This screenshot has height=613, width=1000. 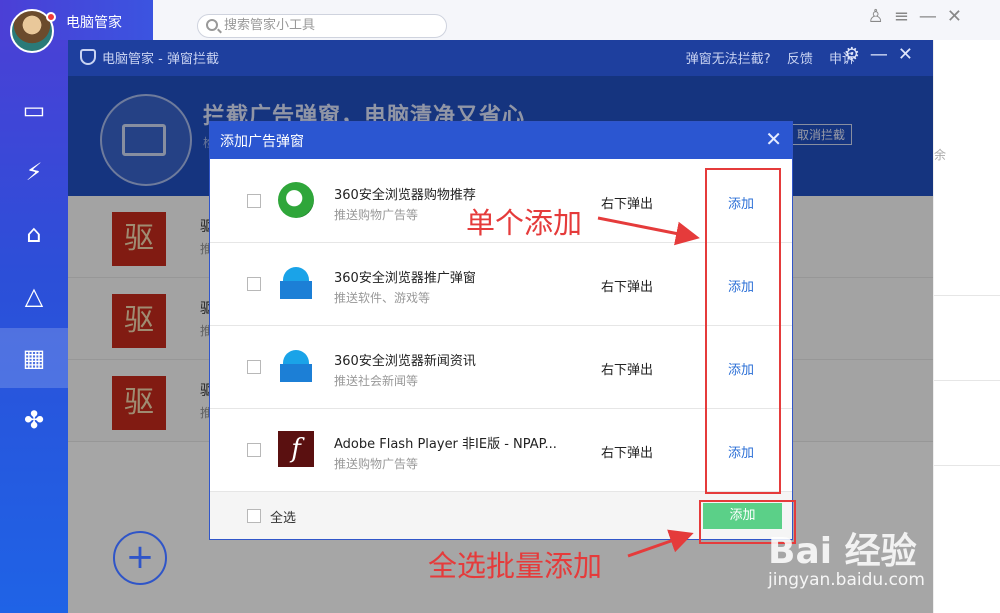 What do you see at coordinates (660, 543) in the screenshot?
I see `arrow-batch` at bounding box center [660, 543].